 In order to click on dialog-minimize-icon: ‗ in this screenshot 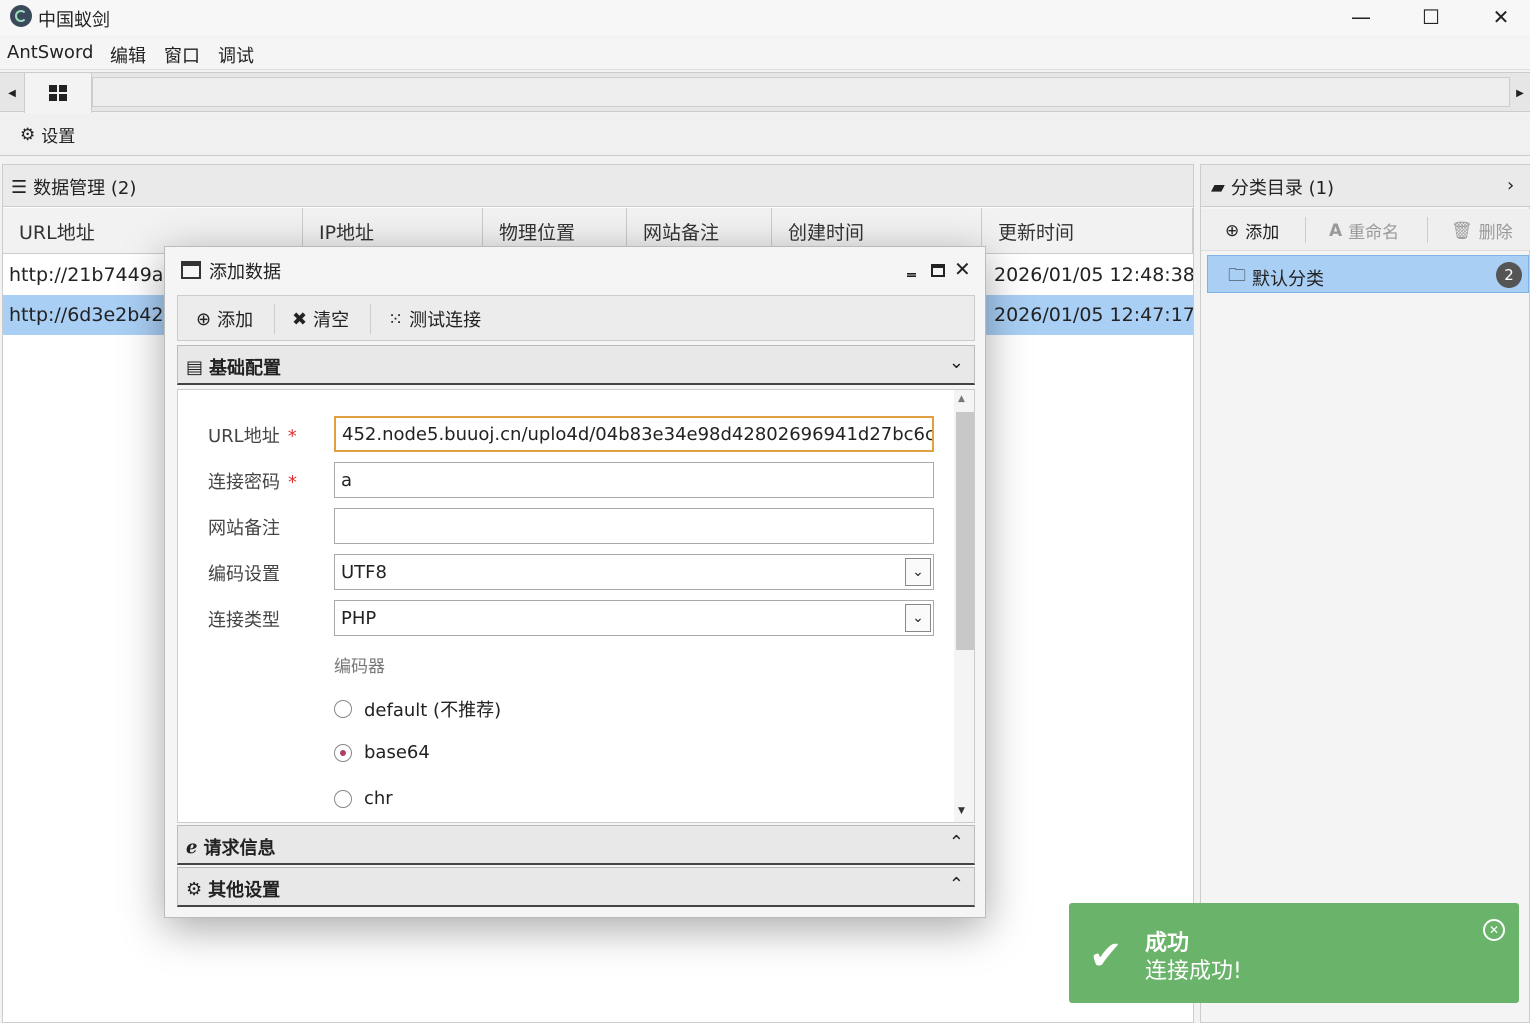, I will do `click(911, 267)`.